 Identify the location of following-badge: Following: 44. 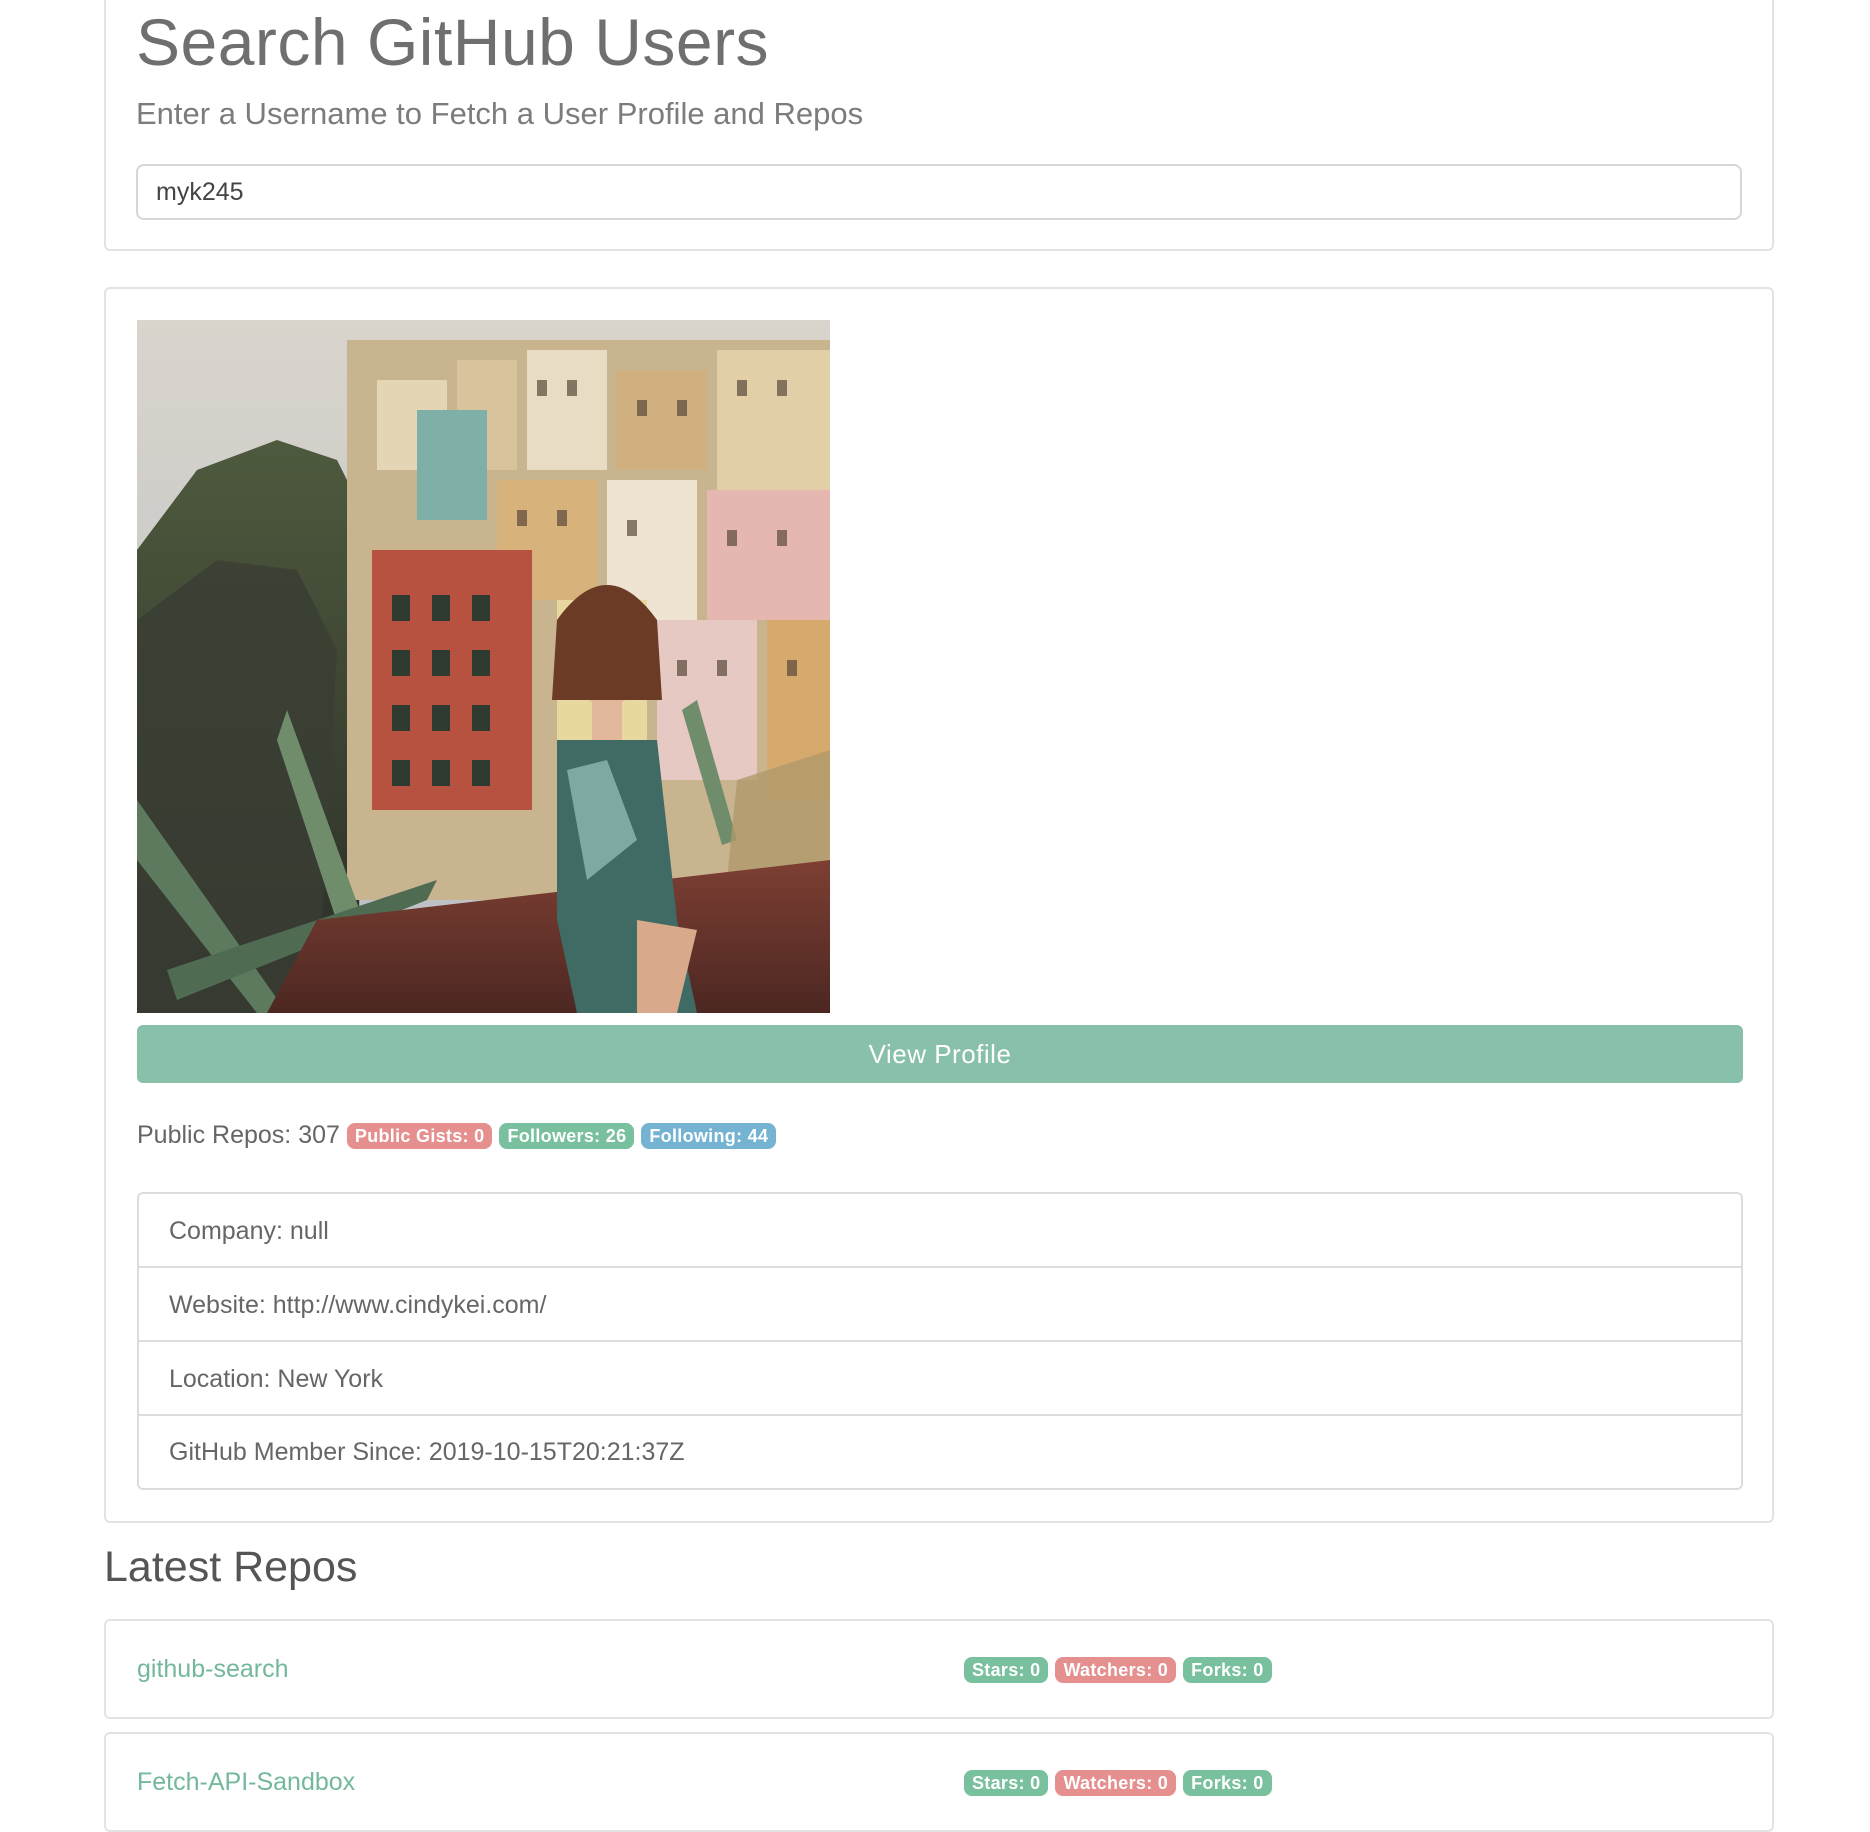
(709, 1135).